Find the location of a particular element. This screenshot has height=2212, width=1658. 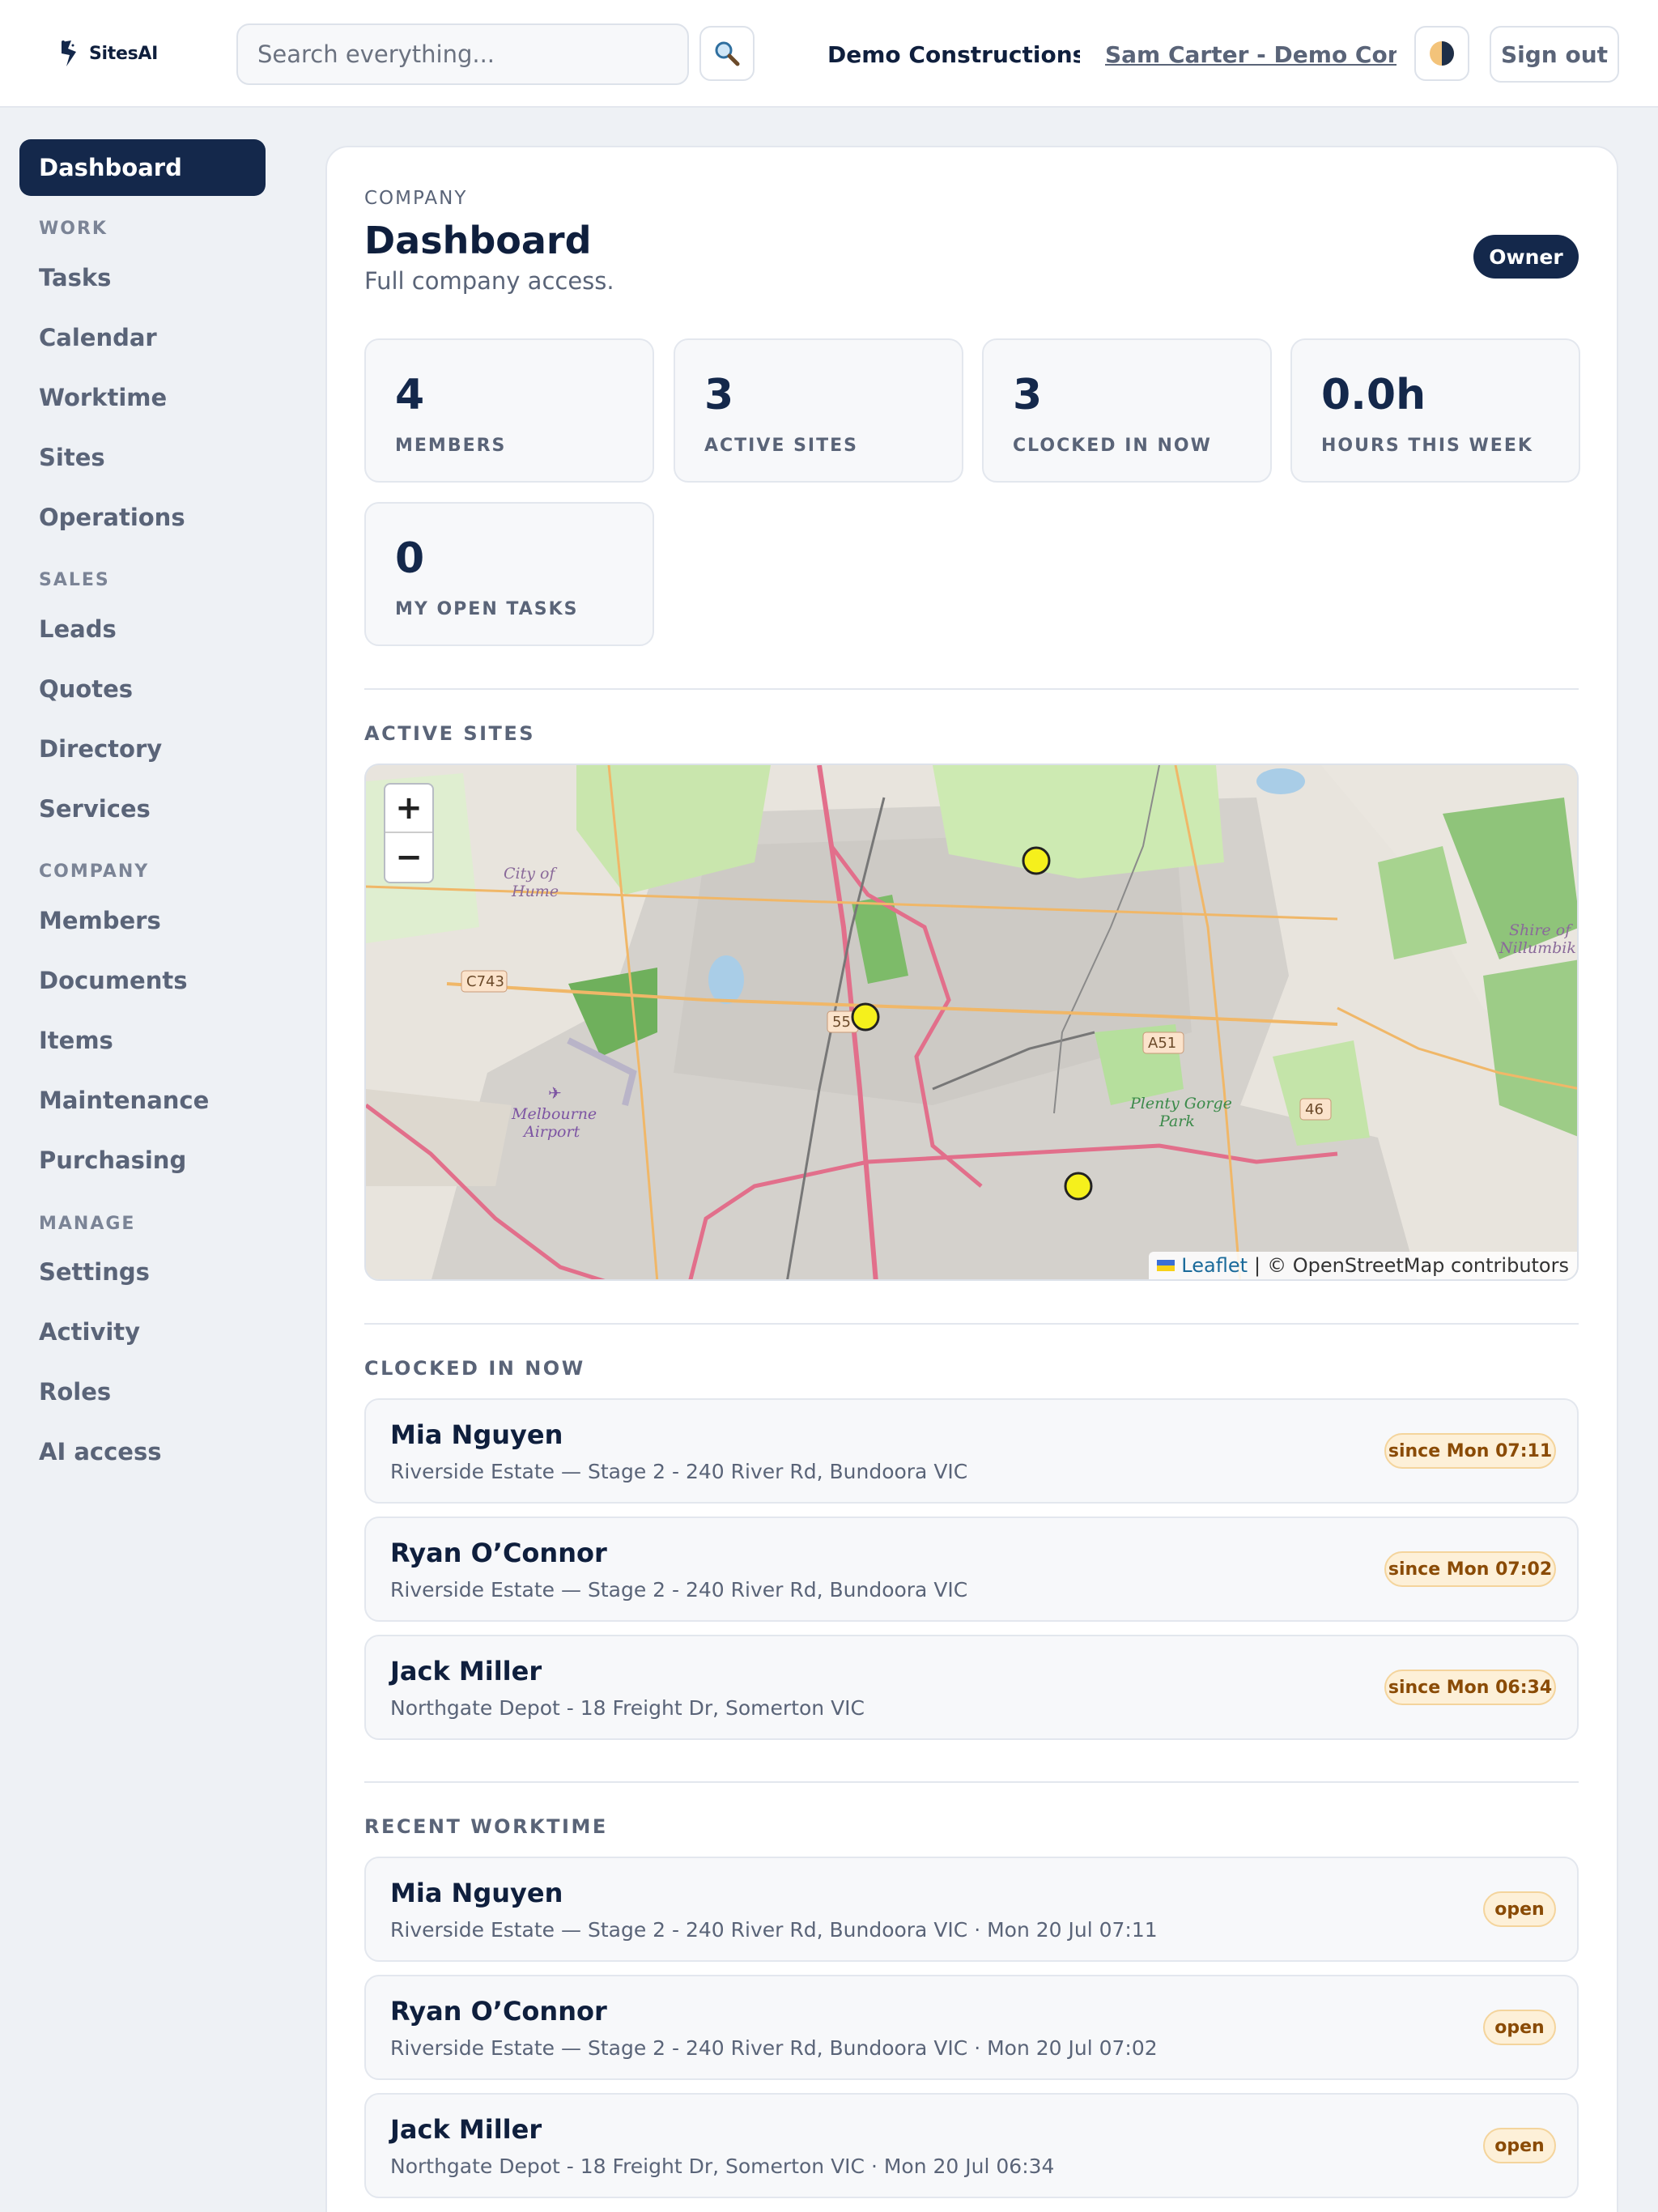

stat-hours-week: 0.0h HOURS THIS WEEK is located at coordinates (1435, 410).